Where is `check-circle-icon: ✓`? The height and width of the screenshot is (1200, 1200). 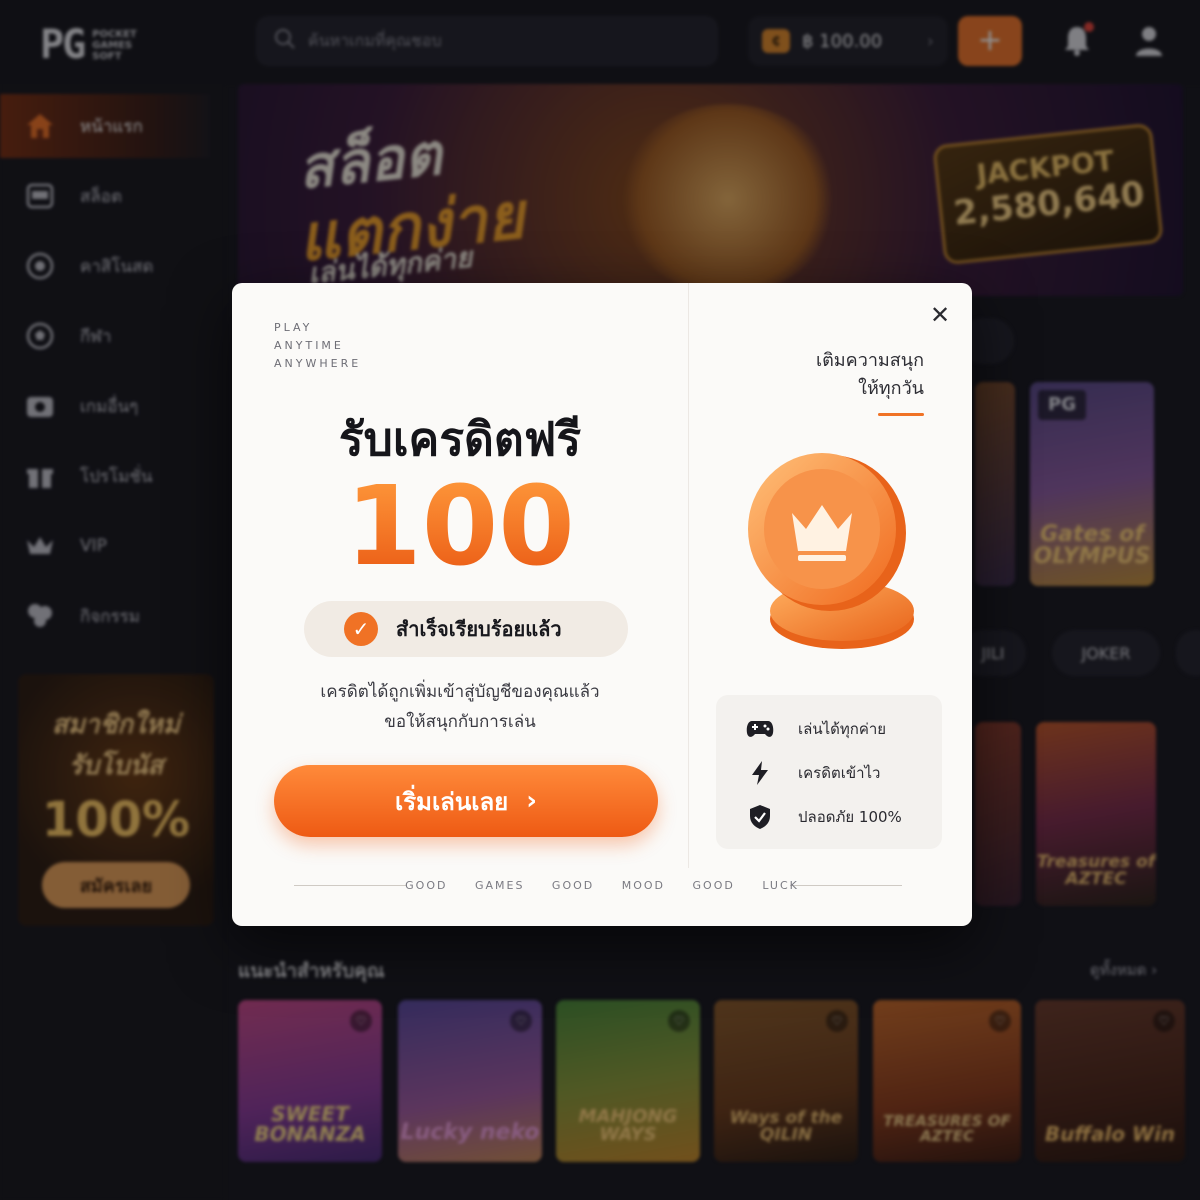 check-circle-icon: ✓ is located at coordinates (361, 629).